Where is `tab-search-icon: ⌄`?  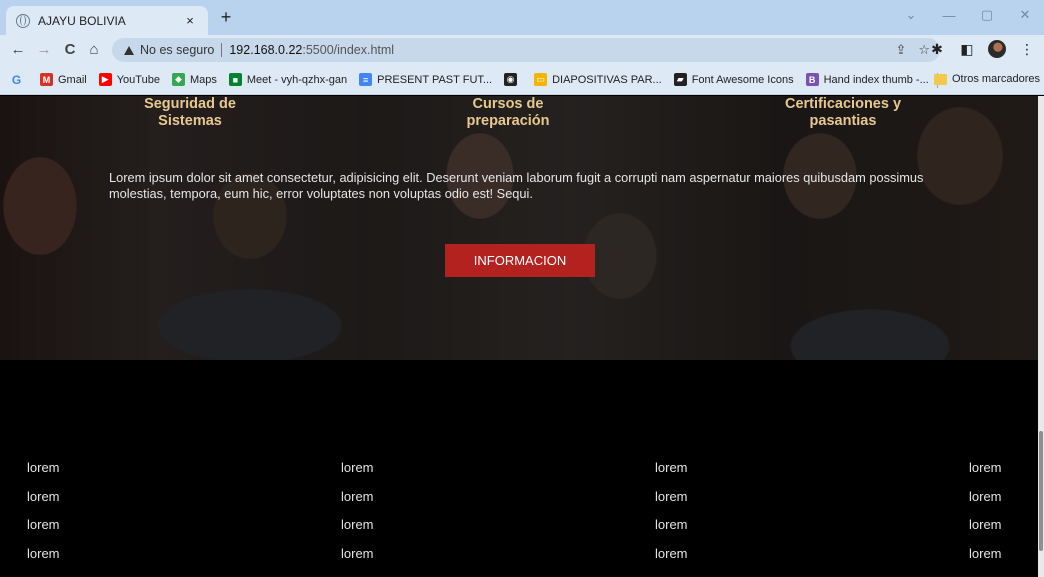 tab-search-icon: ⌄ is located at coordinates (911, 15).